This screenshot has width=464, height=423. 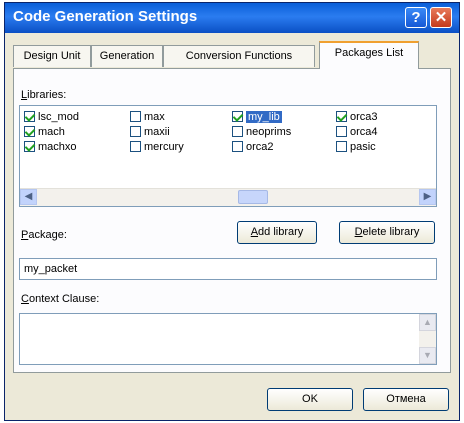 What do you see at coordinates (357, 132) in the screenshot?
I see `library-item: orca4` at bounding box center [357, 132].